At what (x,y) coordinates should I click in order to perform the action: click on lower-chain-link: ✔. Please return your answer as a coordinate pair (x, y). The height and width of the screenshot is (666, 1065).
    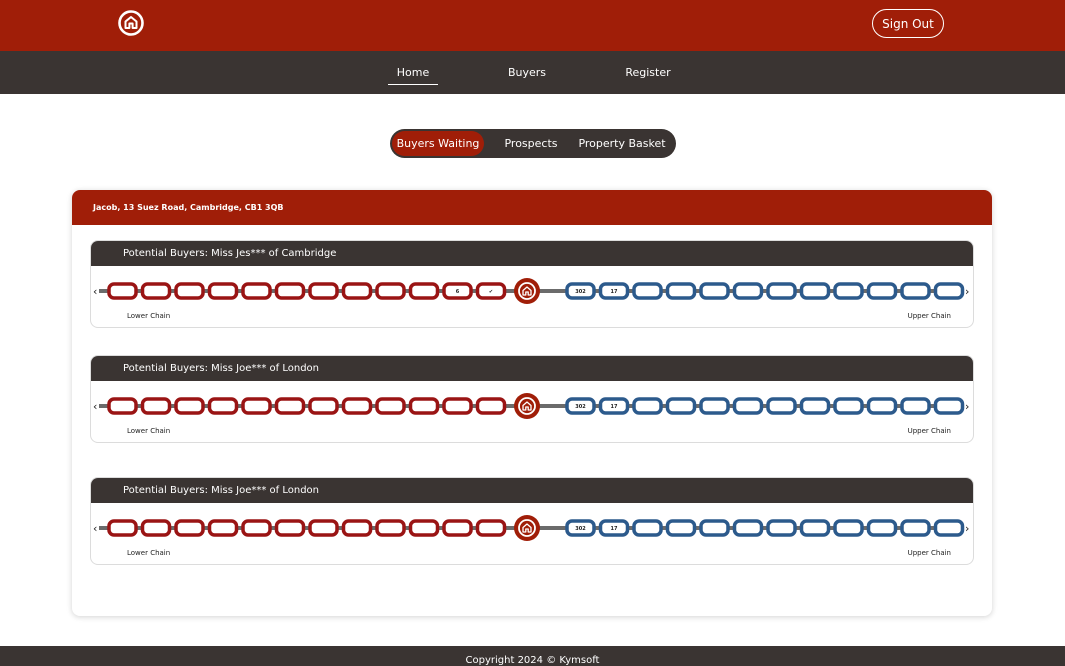
    Looking at the image, I should click on (491, 291).